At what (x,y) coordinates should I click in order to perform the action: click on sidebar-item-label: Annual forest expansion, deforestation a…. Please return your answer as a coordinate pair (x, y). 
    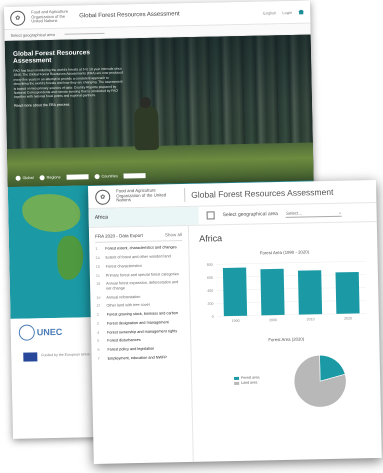
    Looking at the image, I should click on (142, 285).